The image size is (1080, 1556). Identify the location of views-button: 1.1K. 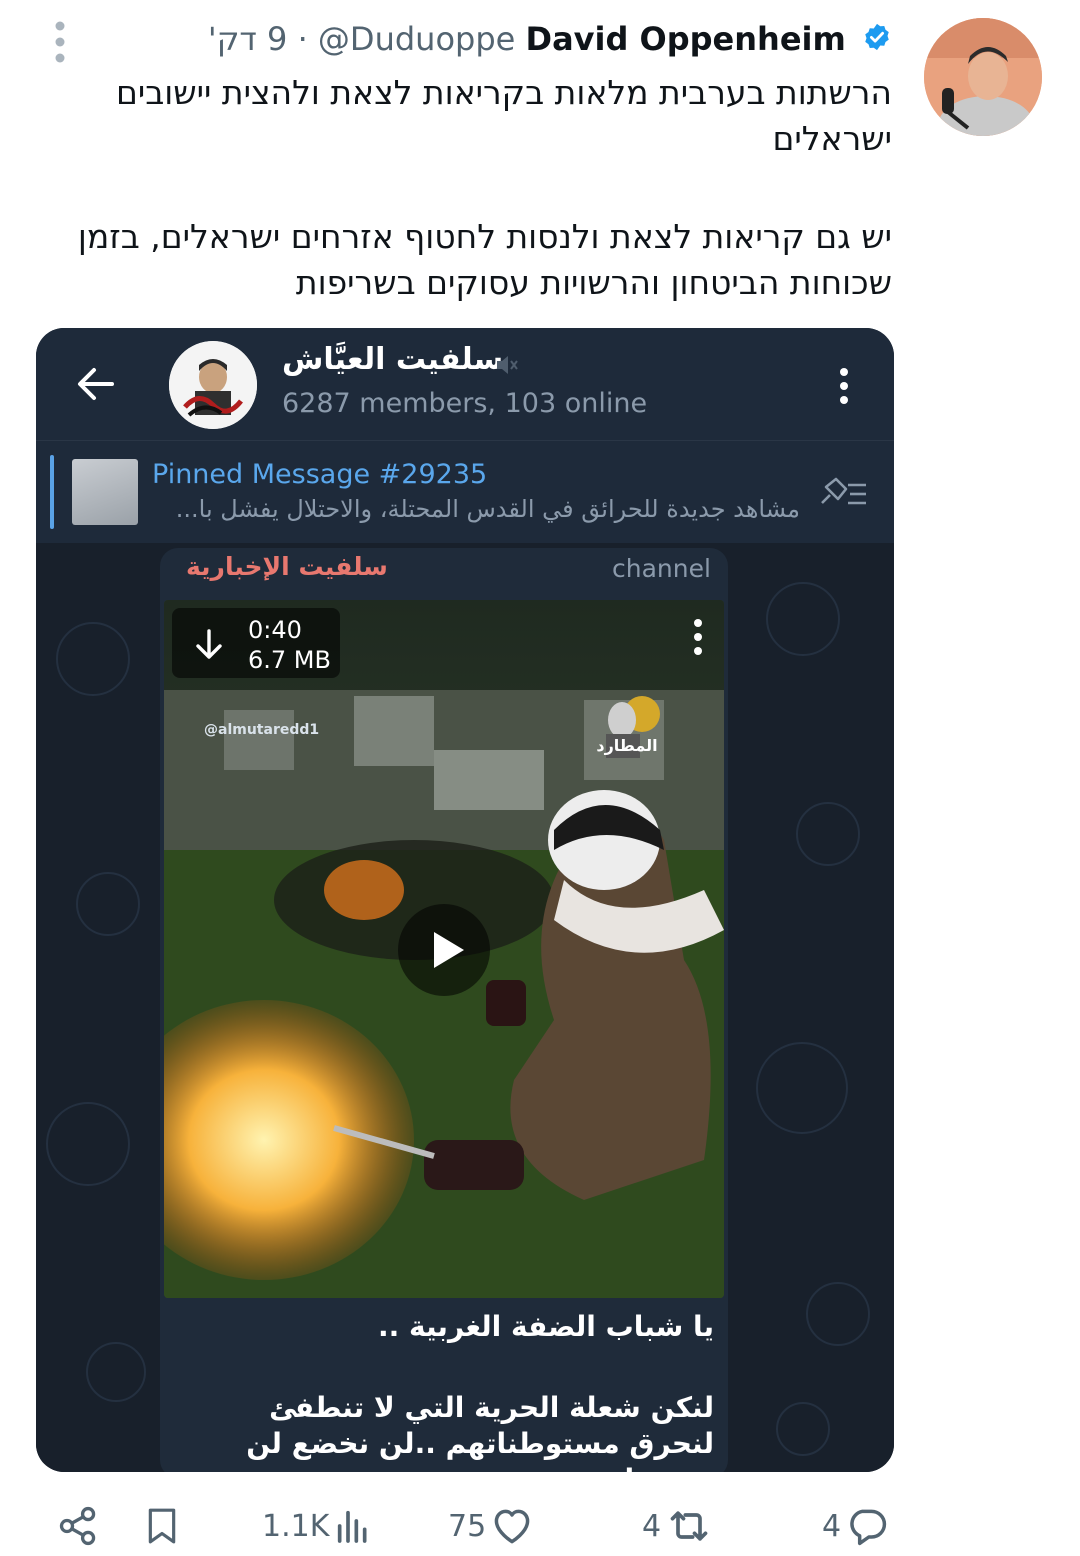
(317, 1526).